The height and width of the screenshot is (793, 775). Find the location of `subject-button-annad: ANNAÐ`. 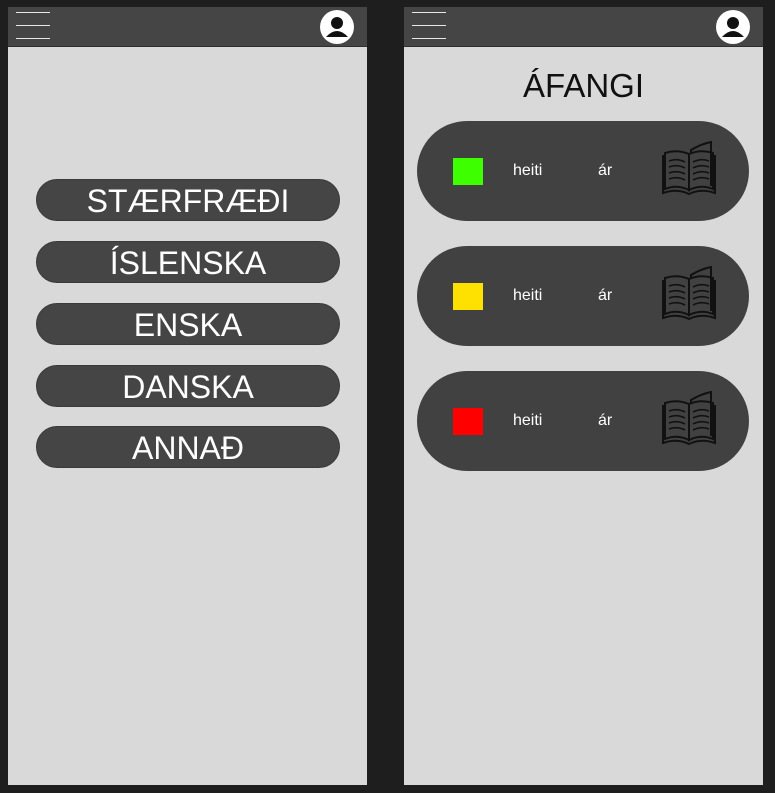

subject-button-annad: ANNAÐ is located at coordinates (188, 447).